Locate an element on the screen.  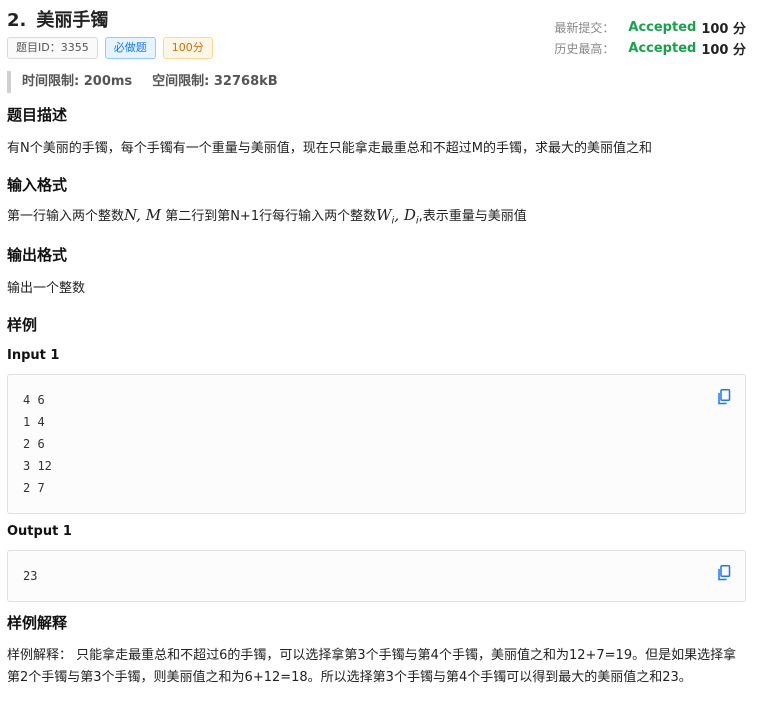
description-heading: 题目描述 is located at coordinates (37, 115).